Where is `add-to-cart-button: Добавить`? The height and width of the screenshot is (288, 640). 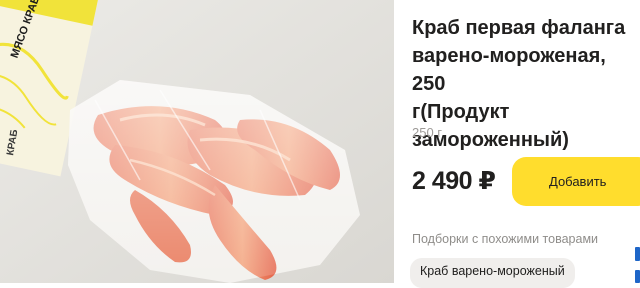
add-to-cart-button: Добавить is located at coordinates (576, 181).